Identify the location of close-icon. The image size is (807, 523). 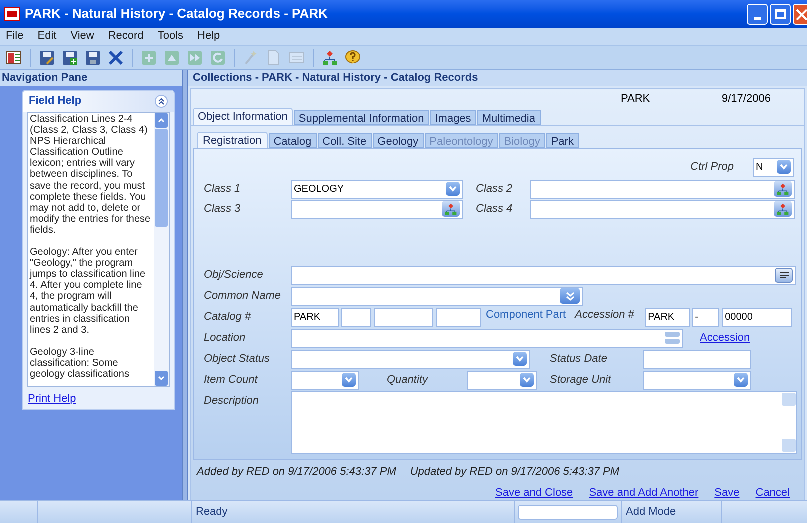
(800, 14).